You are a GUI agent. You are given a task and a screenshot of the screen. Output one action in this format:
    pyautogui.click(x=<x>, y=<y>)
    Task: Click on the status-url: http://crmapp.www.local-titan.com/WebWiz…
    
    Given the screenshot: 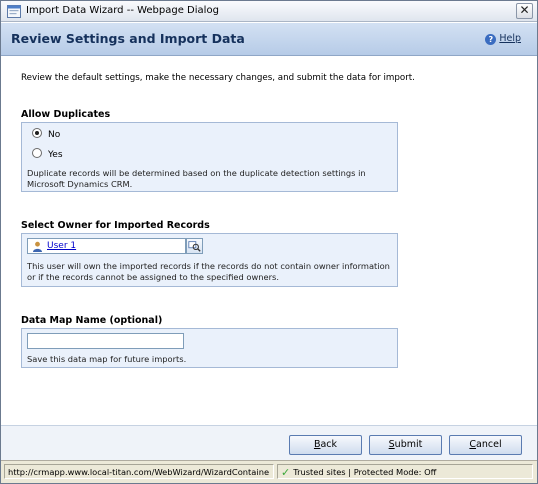 What is the action you would take?
    pyautogui.click(x=139, y=471)
    